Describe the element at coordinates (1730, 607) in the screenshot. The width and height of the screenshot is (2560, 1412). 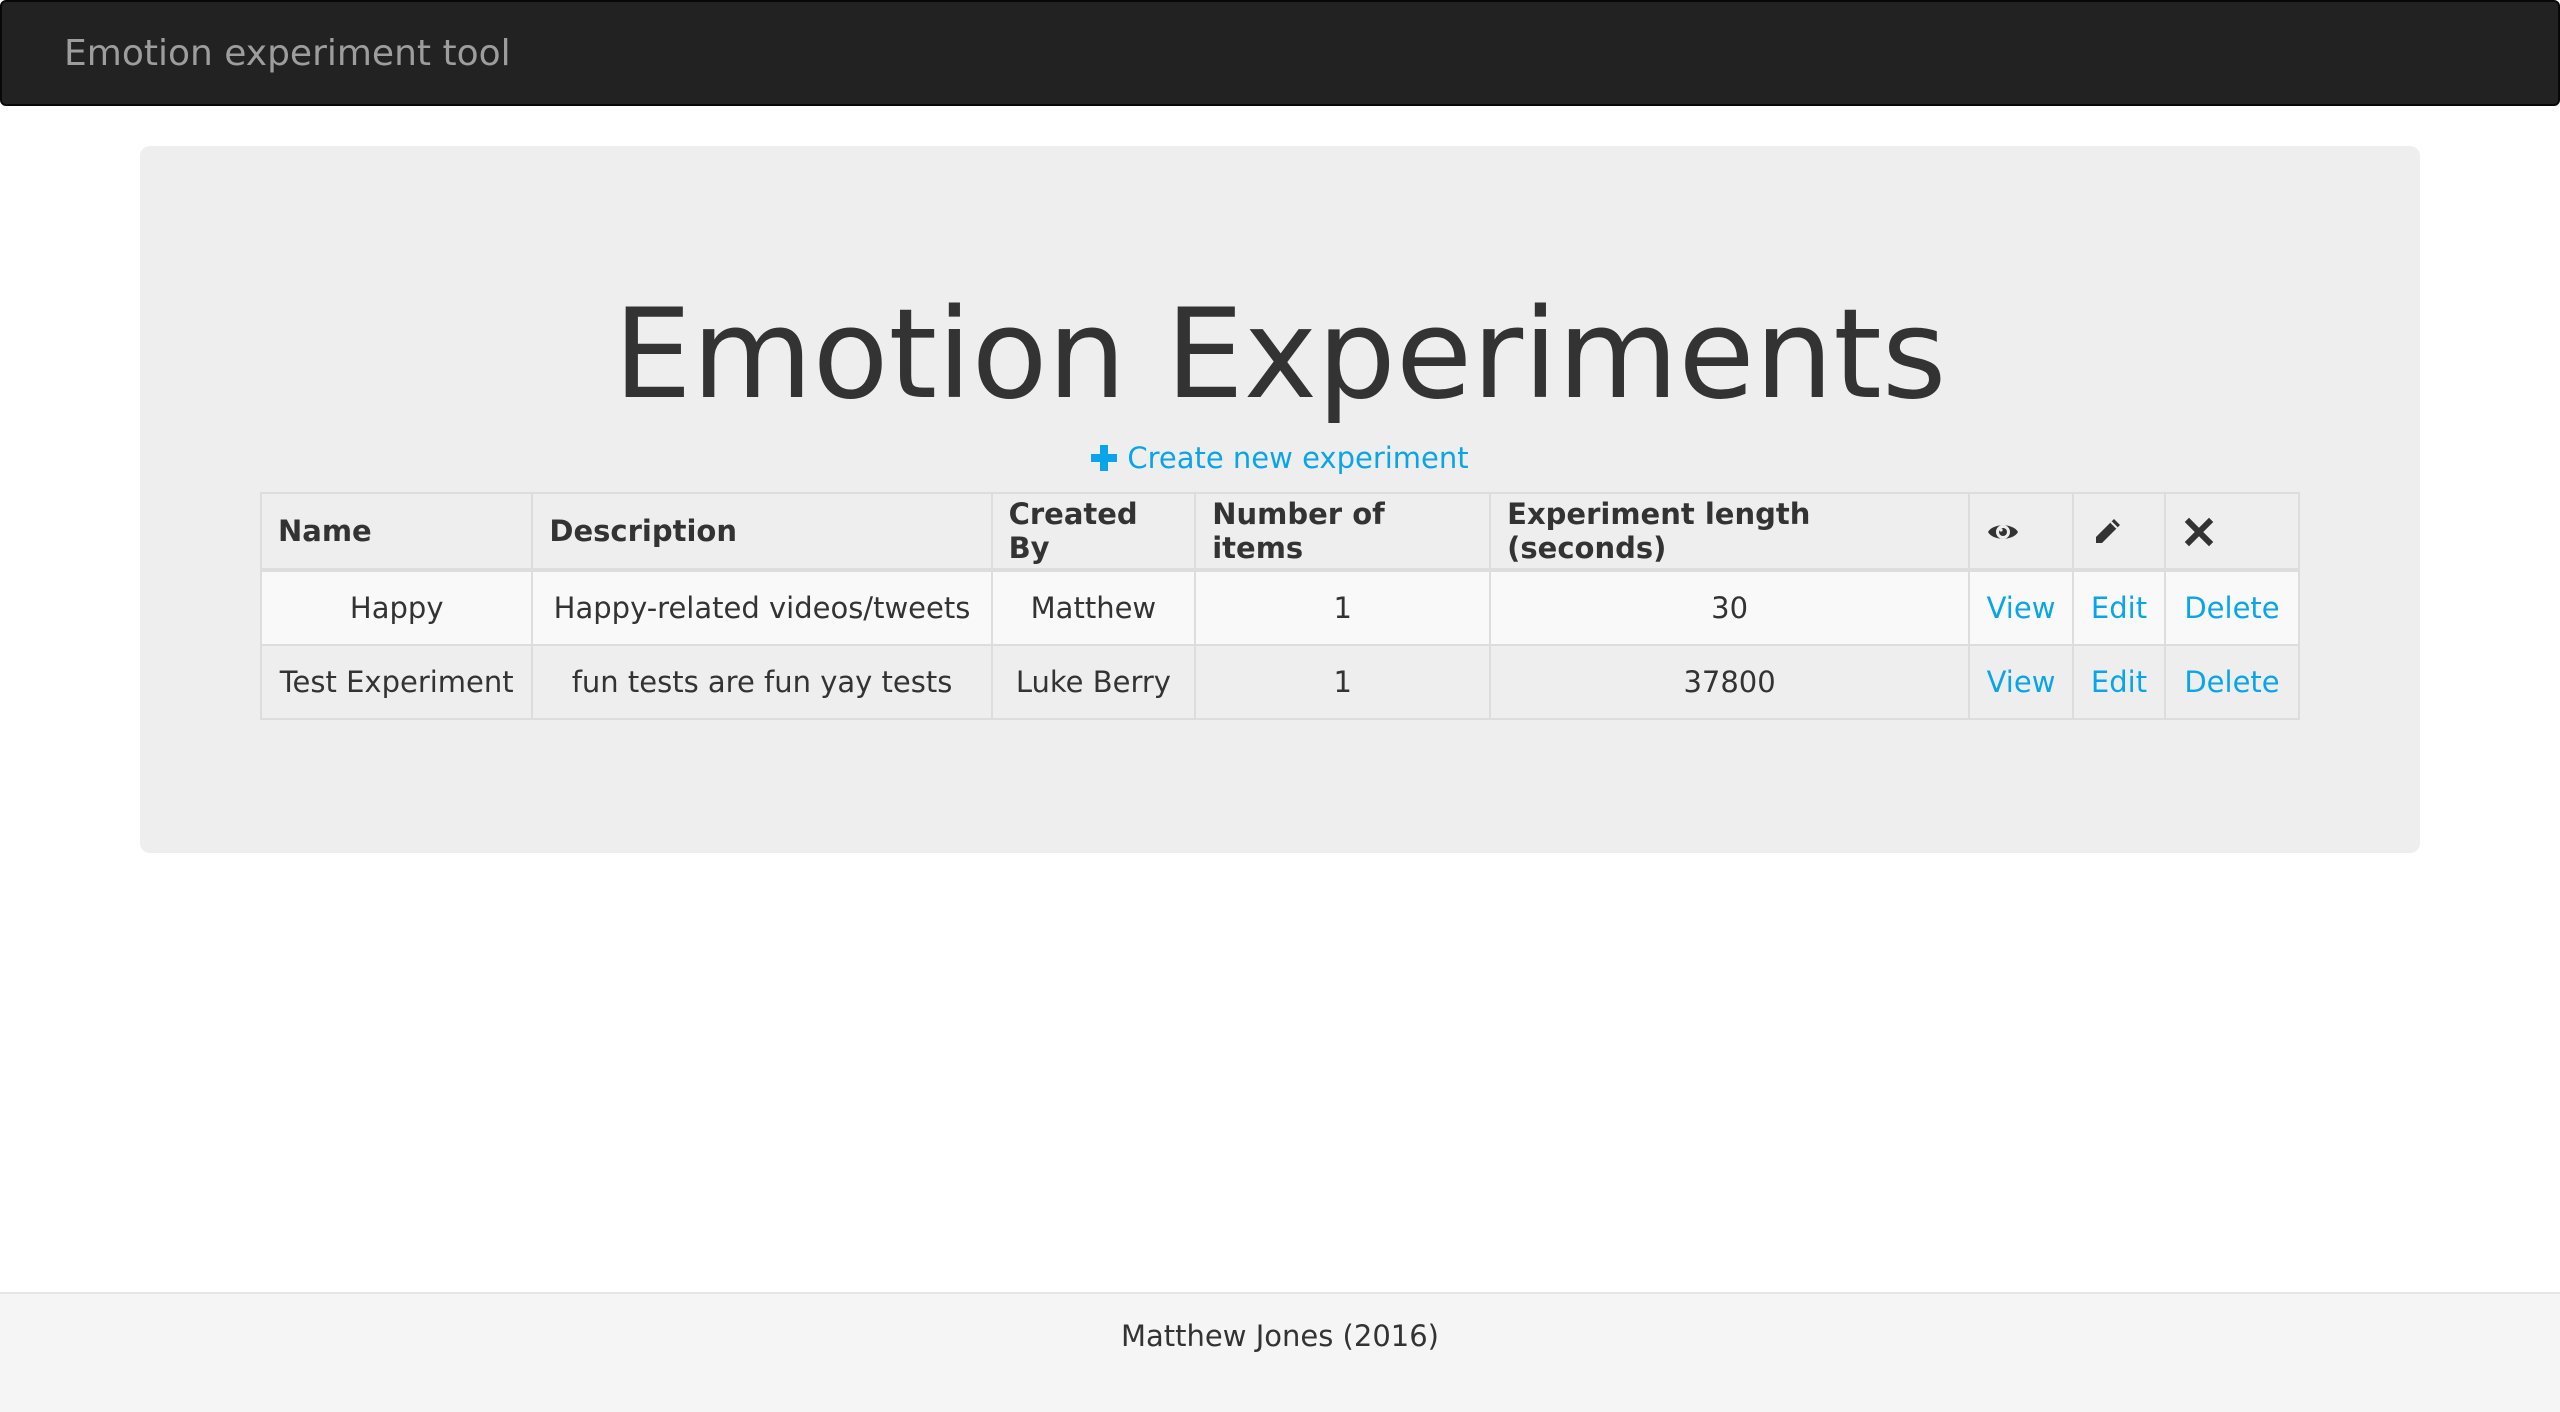
I see `cell-experiment-length: 30` at that location.